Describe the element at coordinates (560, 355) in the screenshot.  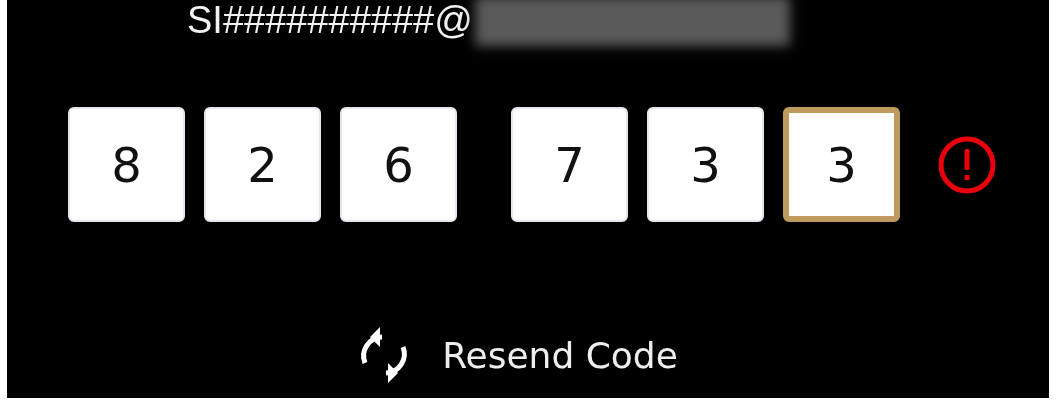
I see `resend-code-link: Resend Code` at that location.